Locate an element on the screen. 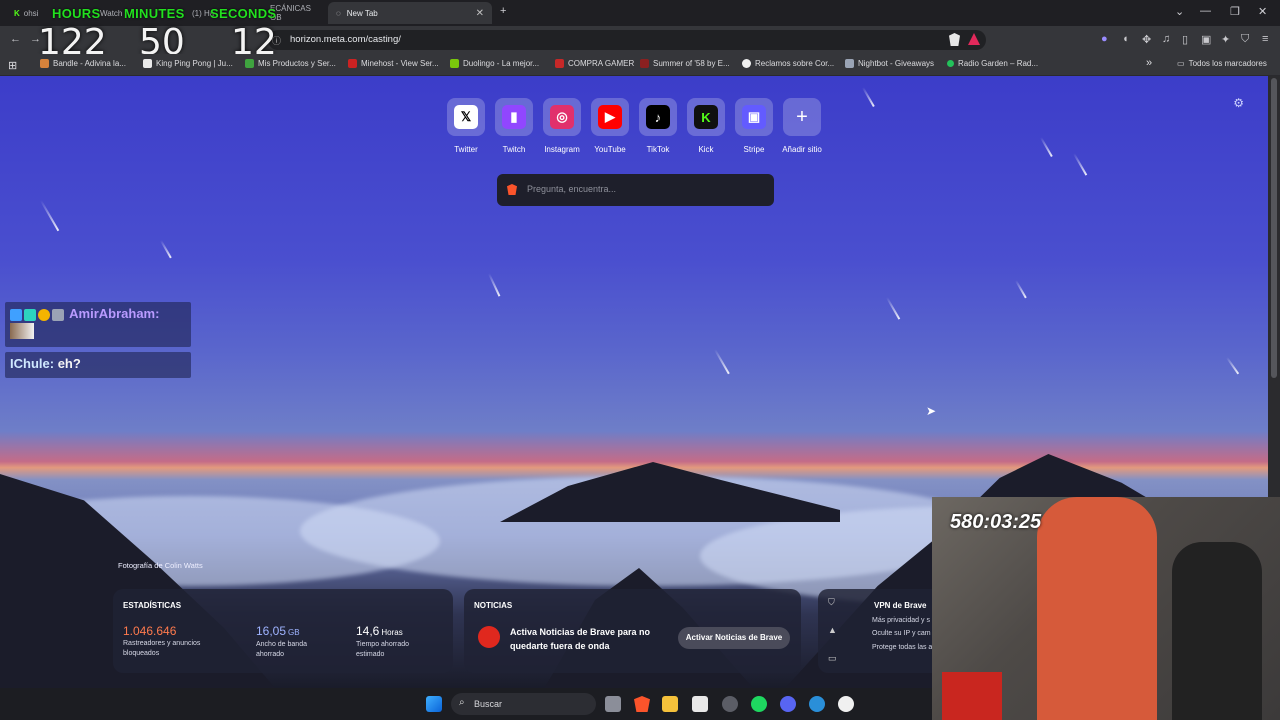 Image resolution: width=1280 pixels, height=720 pixels. top-site-twitch: ▮ Twitch is located at coordinates (514, 126).